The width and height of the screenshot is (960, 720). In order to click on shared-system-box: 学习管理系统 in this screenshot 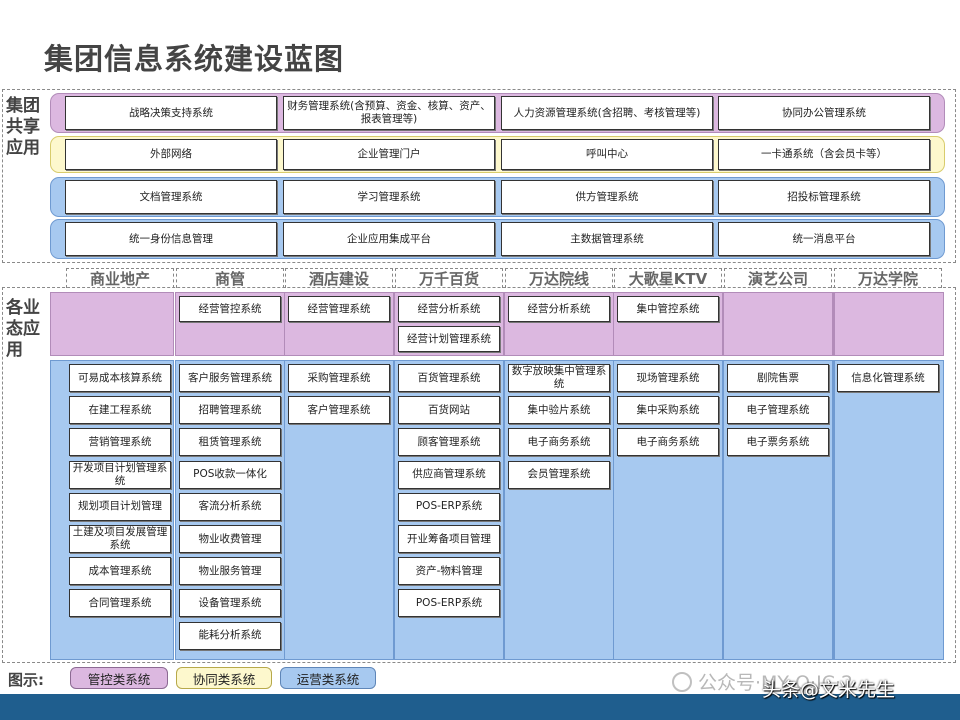, I will do `click(389, 197)`.